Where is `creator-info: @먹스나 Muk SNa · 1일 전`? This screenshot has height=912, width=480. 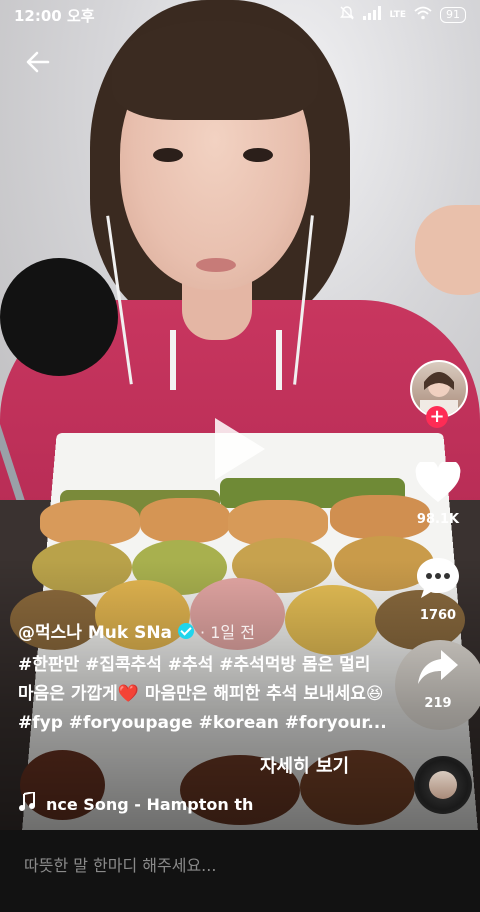
creator-info: @먹스나 Muk SNa · 1일 전 is located at coordinates (203, 630).